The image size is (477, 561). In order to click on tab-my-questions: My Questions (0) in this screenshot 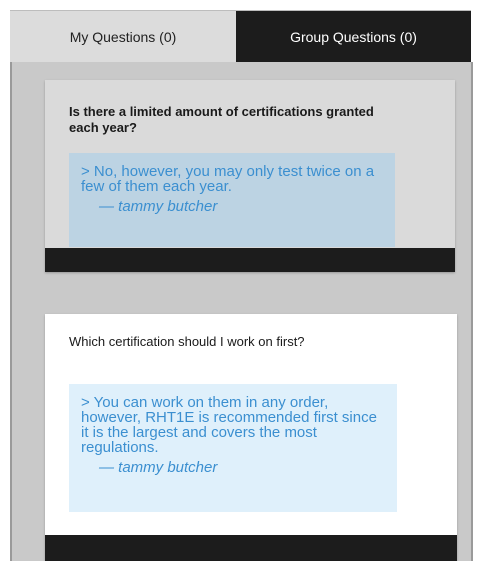, I will do `click(123, 37)`.